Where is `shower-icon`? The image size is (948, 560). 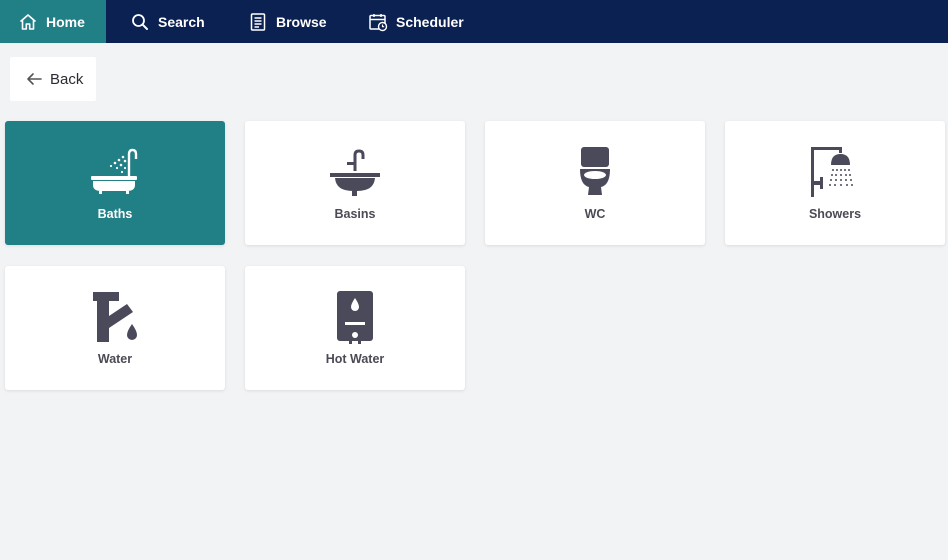
shower-icon is located at coordinates (835, 173).